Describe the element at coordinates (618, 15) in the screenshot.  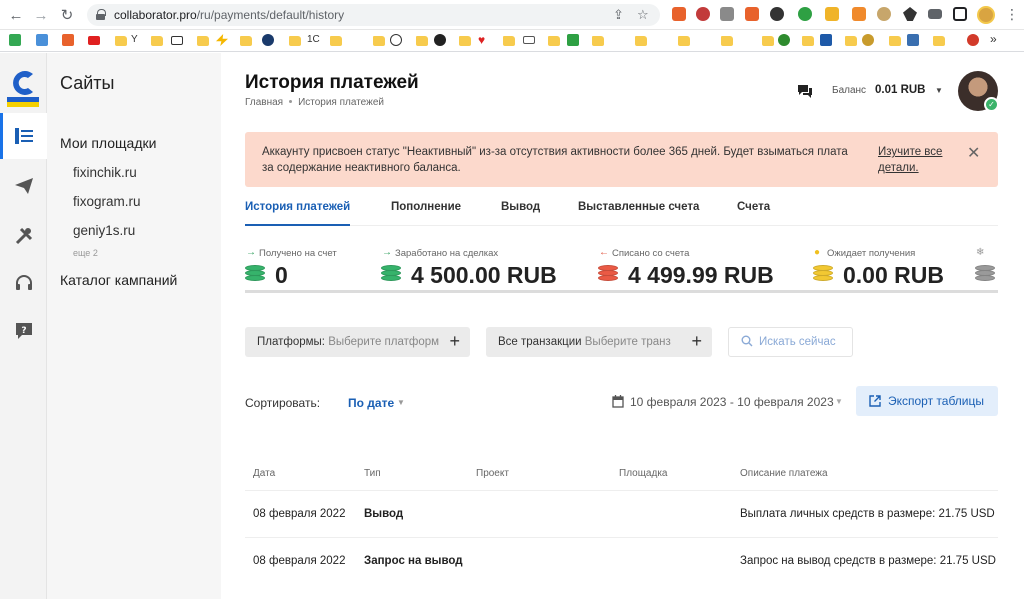
I see `share-icon: ⇪` at that location.